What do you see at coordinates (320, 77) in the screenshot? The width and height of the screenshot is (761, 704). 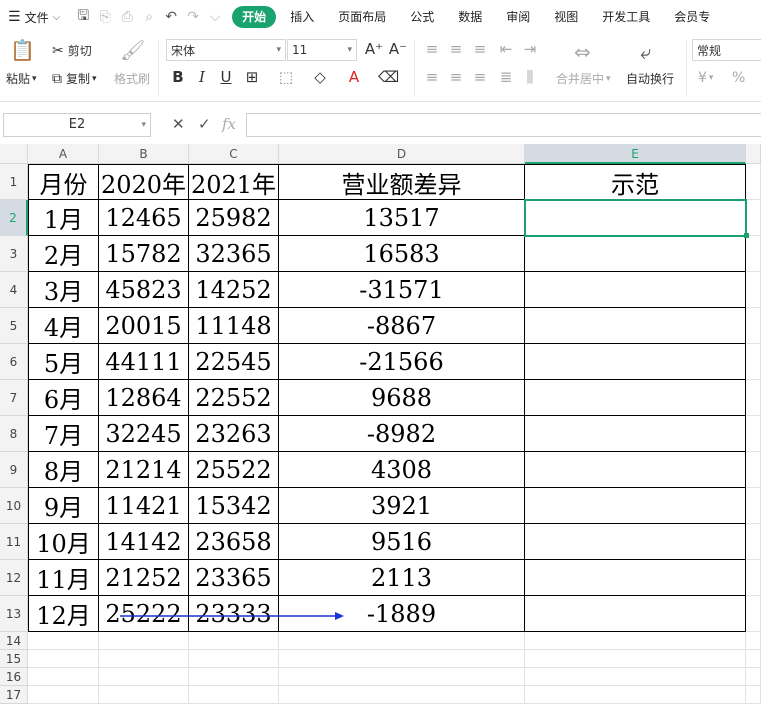 I see `fill-color-icon: ◇` at bounding box center [320, 77].